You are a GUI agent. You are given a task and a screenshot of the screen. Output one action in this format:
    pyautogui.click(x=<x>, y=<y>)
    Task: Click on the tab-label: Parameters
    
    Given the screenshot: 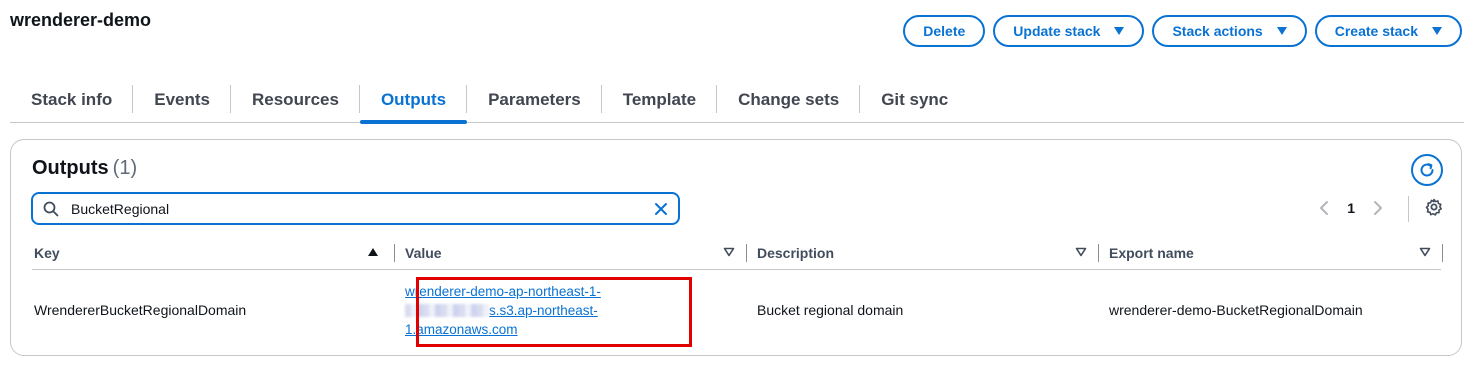 What is the action you would take?
    pyautogui.click(x=534, y=99)
    